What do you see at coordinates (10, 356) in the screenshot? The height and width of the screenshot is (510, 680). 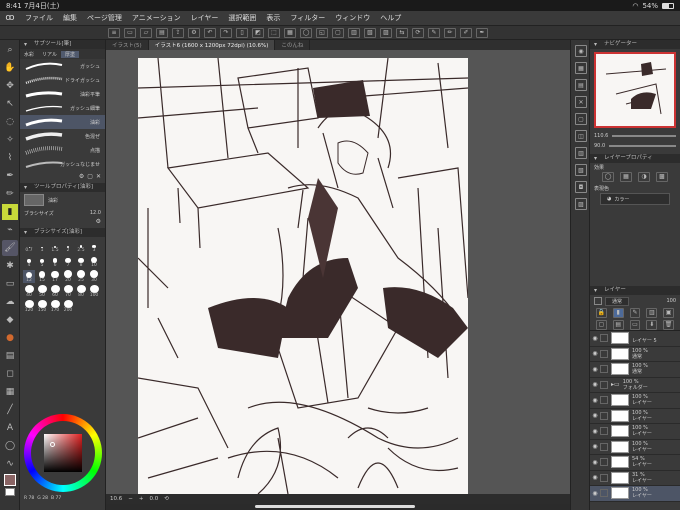 I see `gradient-tool-icon: ▤` at bounding box center [10, 356].